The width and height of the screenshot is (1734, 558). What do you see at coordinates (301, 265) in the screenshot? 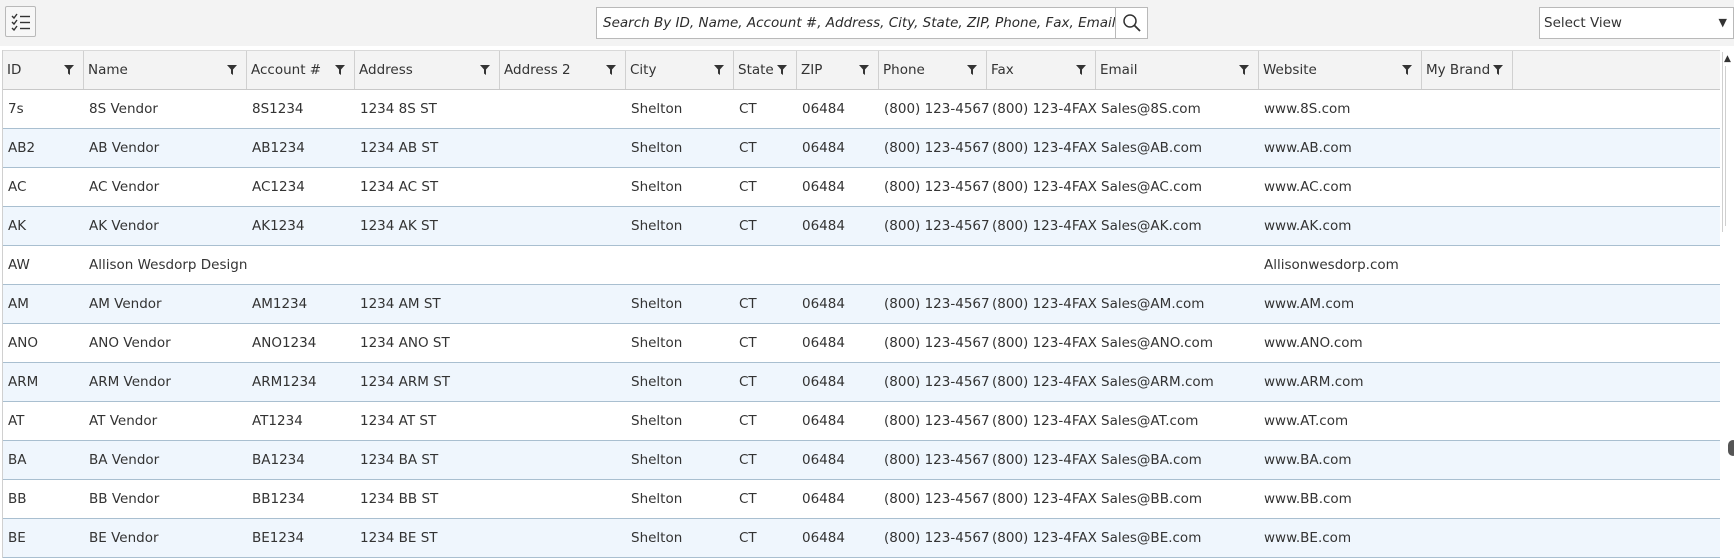
I see `cell-account` at bounding box center [301, 265].